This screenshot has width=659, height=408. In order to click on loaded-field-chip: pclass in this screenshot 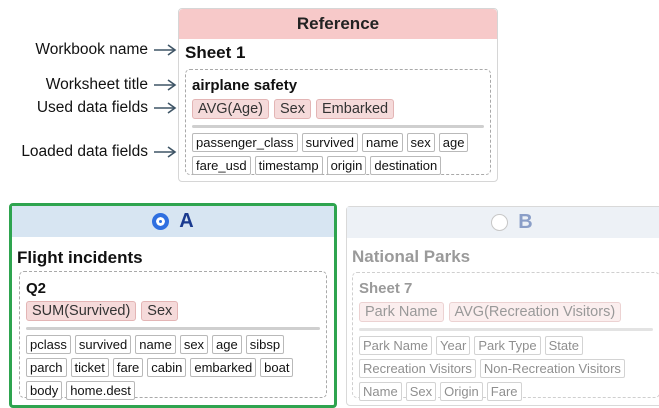, I will do `click(48, 344)`.